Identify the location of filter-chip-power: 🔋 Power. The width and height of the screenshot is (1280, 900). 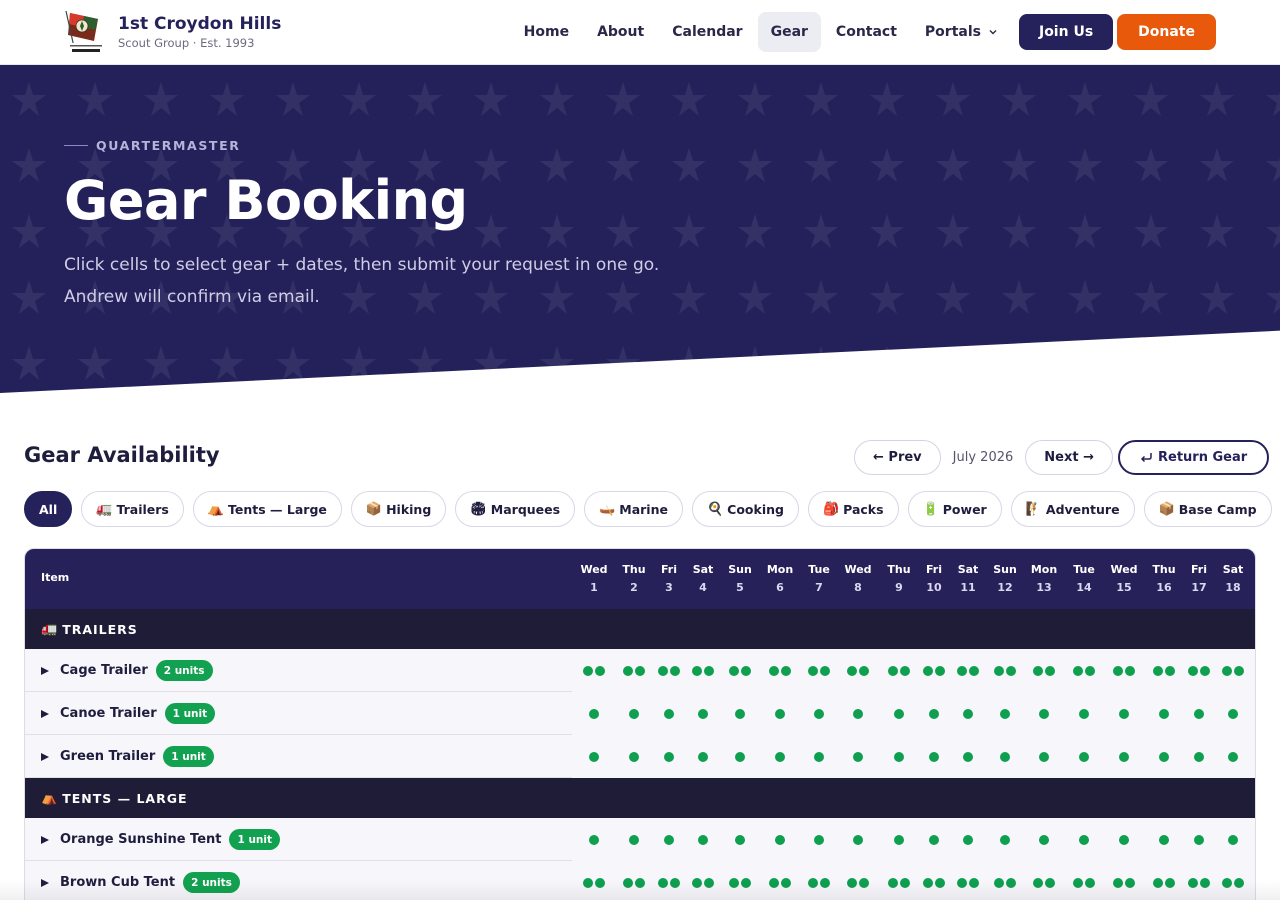
(954, 509).